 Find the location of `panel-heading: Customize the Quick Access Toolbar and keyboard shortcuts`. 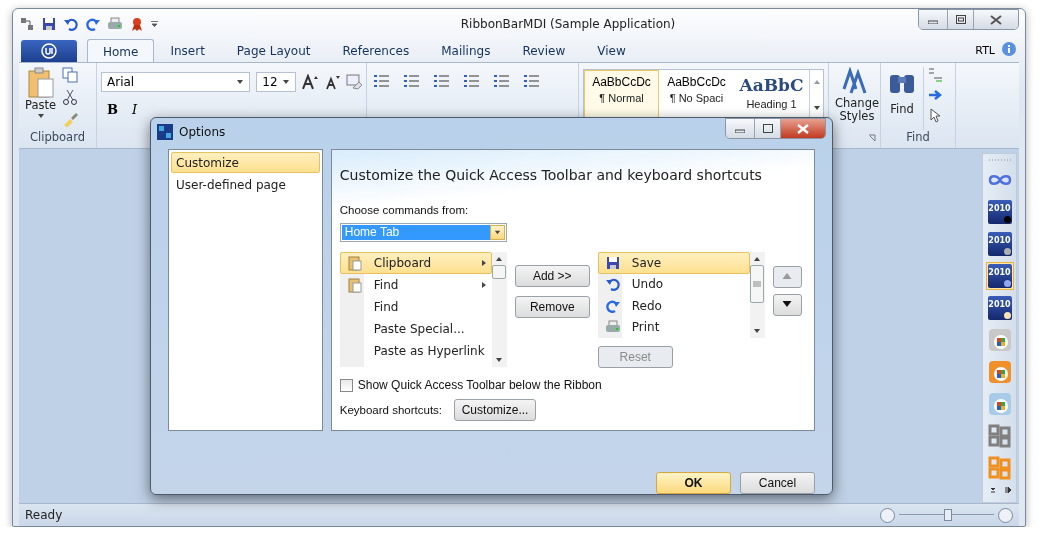

panel-heading: Customize the Quick Access Toolbar and keyboard shortcuts is located at coordinates (551, 175).